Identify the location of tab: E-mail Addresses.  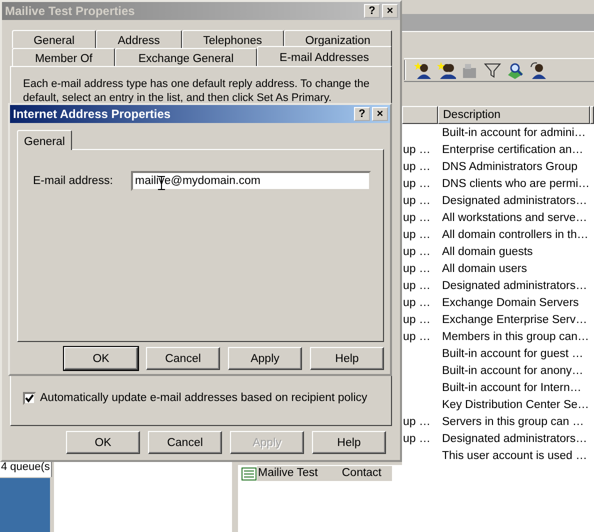
(324, 56).